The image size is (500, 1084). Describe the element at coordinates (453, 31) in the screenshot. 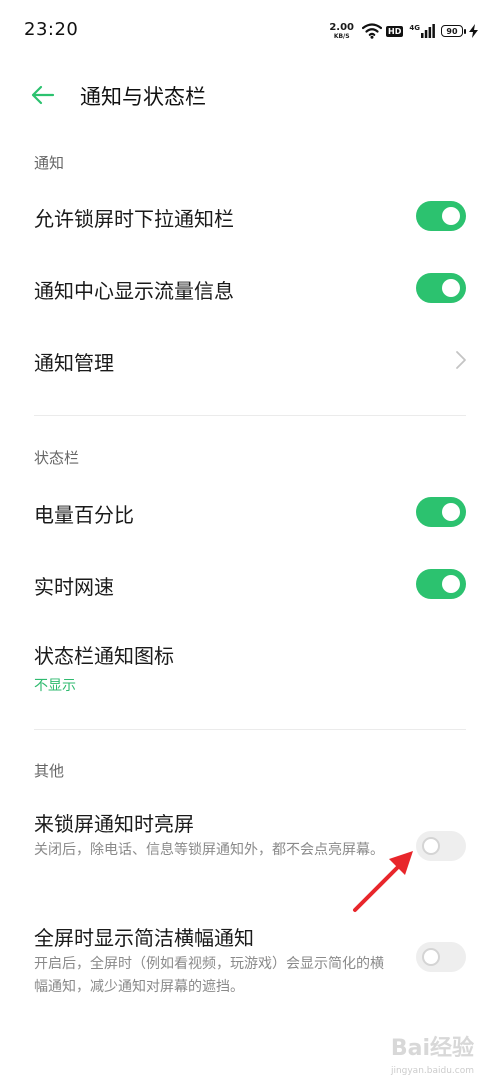

I see `battery-icon: 90` at that location.